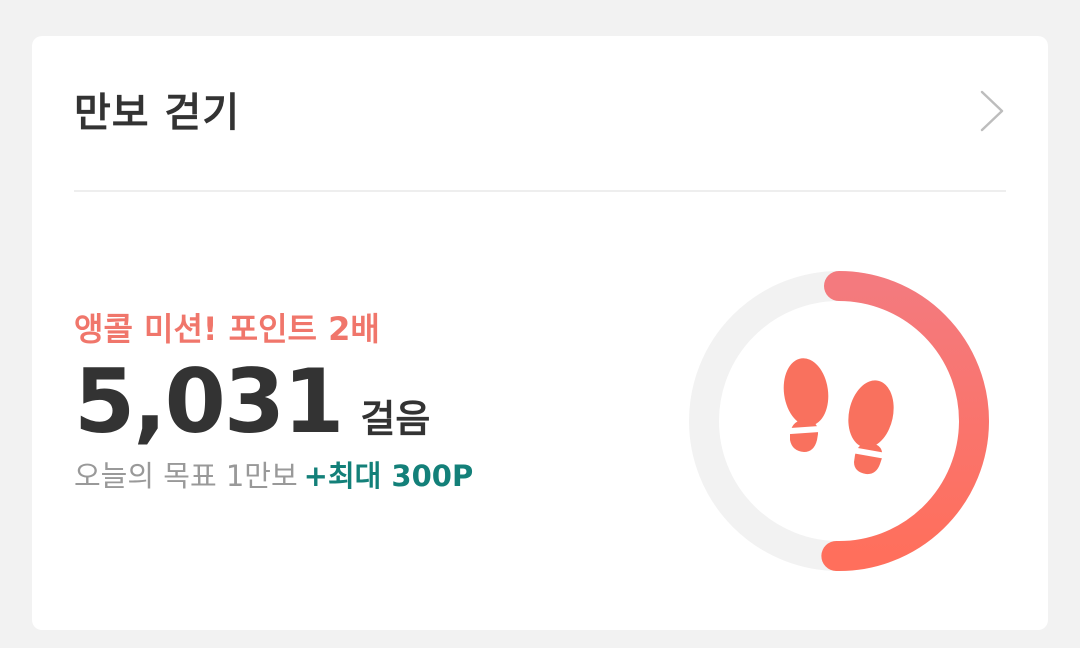 The height and width of the screenshot is (648, 1080). Describe the element at coordinates (838, 416) in the screenshot. I see `footprints-icon` at that location.